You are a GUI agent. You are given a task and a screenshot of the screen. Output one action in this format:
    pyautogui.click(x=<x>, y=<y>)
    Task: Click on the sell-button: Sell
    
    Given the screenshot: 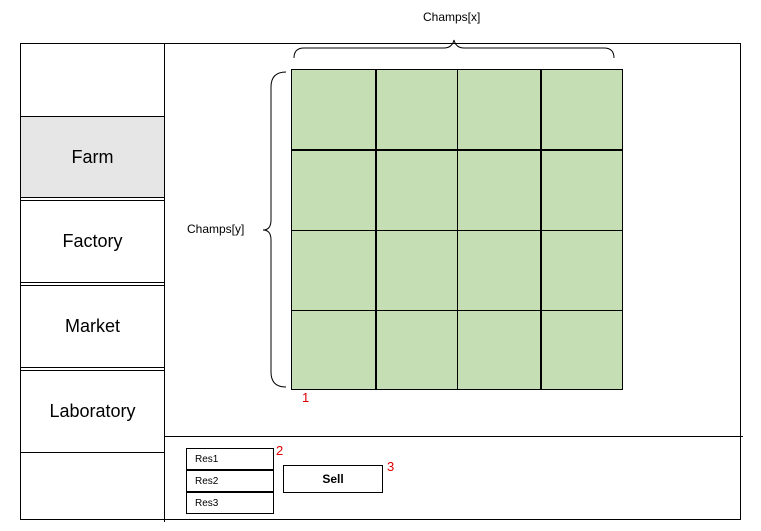 What is the action you would take?
    pyautogui.click(x=333, y=479)
    